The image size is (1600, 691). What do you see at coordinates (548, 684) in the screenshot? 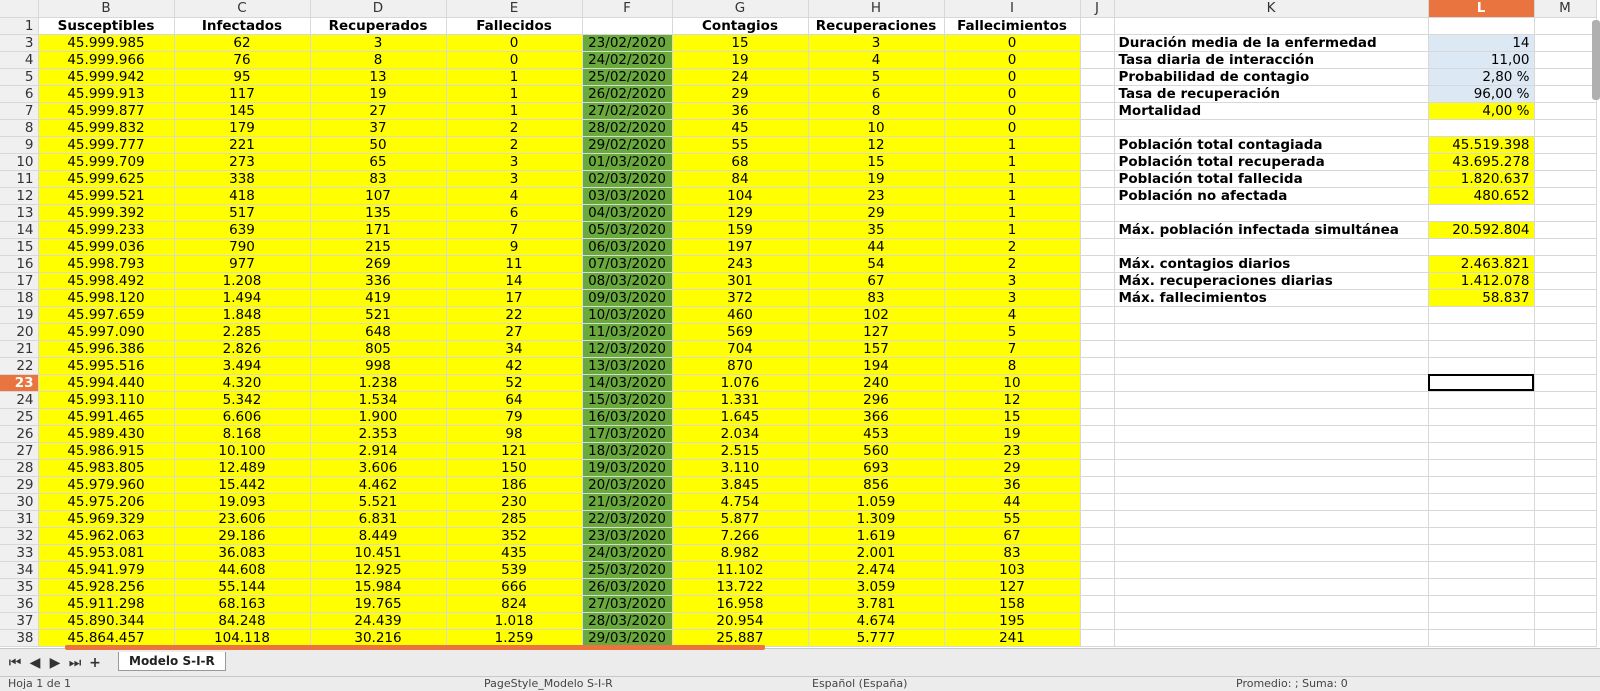
I see `page-style: PageStyle_Modelo S-I-R` at bounding box center [548, 684].